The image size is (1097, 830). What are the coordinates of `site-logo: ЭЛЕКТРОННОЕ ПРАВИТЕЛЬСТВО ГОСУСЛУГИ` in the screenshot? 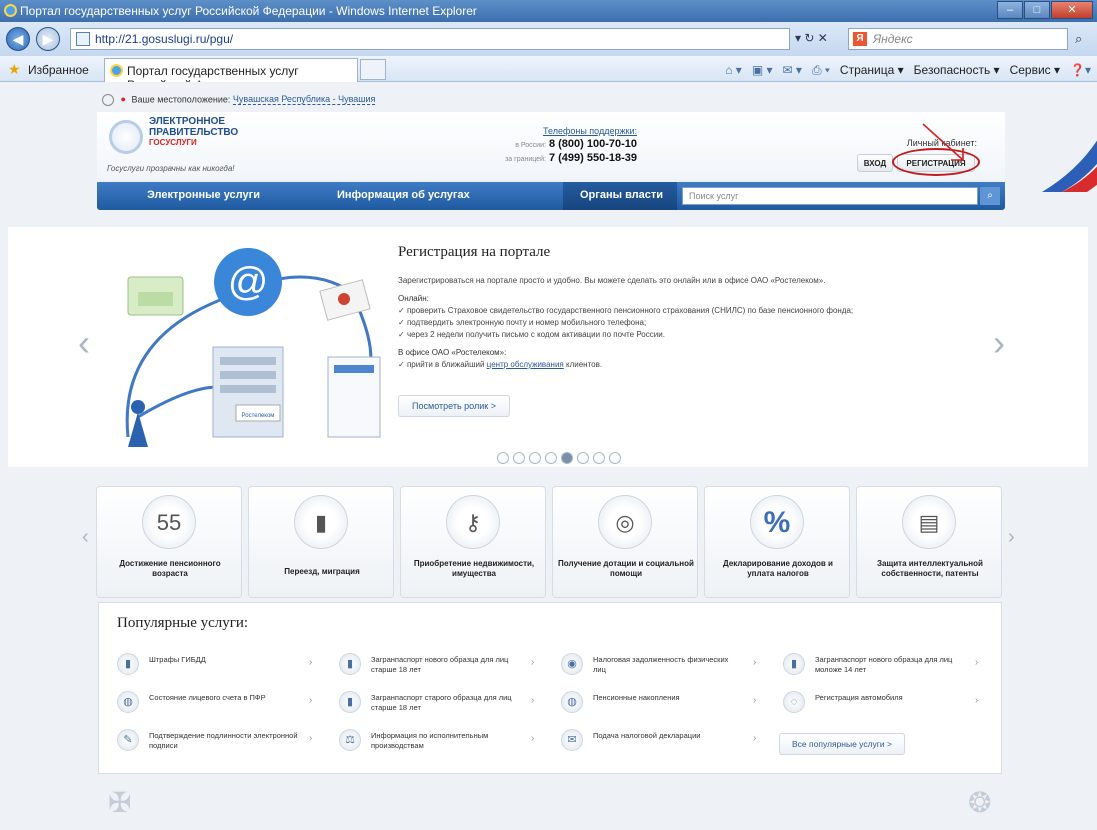 It's located at (172, 141).